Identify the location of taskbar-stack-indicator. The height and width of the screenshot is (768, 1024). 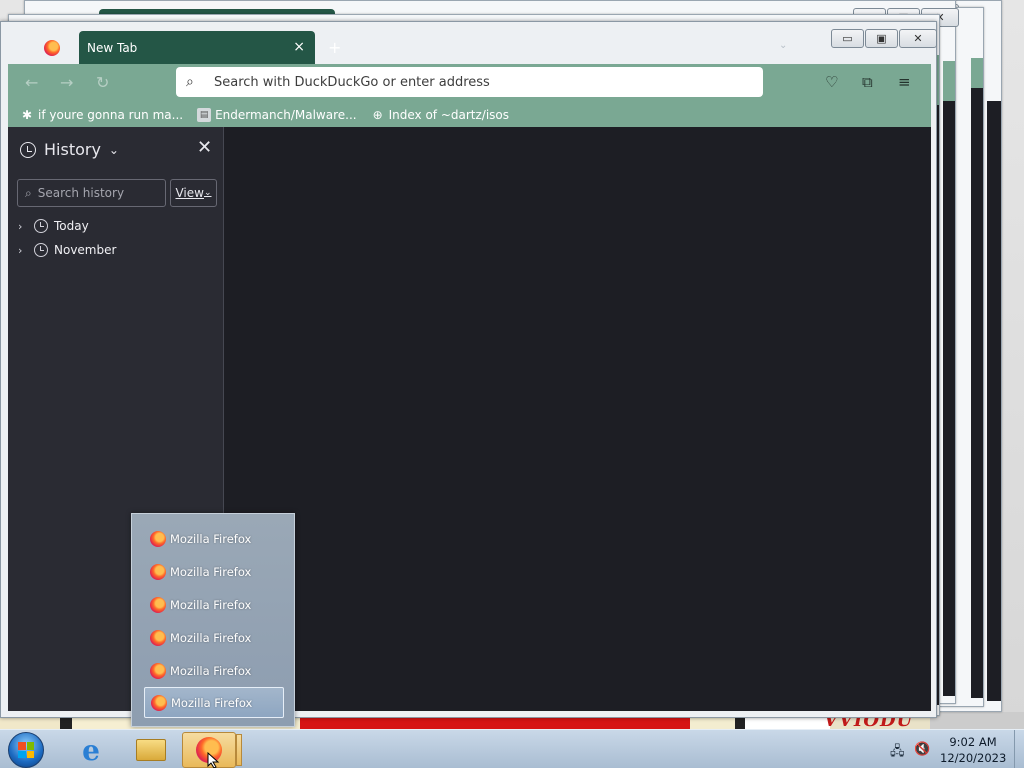
(239, 750).